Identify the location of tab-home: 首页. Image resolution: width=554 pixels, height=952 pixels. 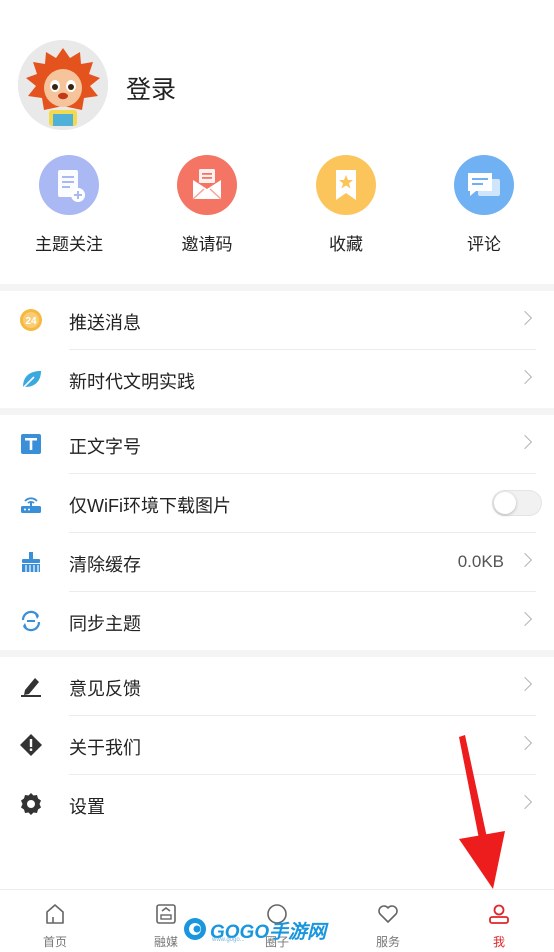
(55, 921).